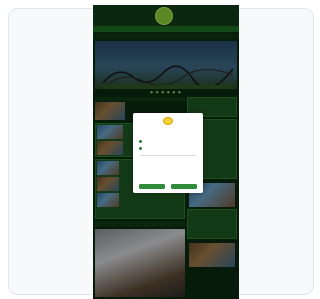  I want to click on cookie-consent-dialog, so click(168, 153).